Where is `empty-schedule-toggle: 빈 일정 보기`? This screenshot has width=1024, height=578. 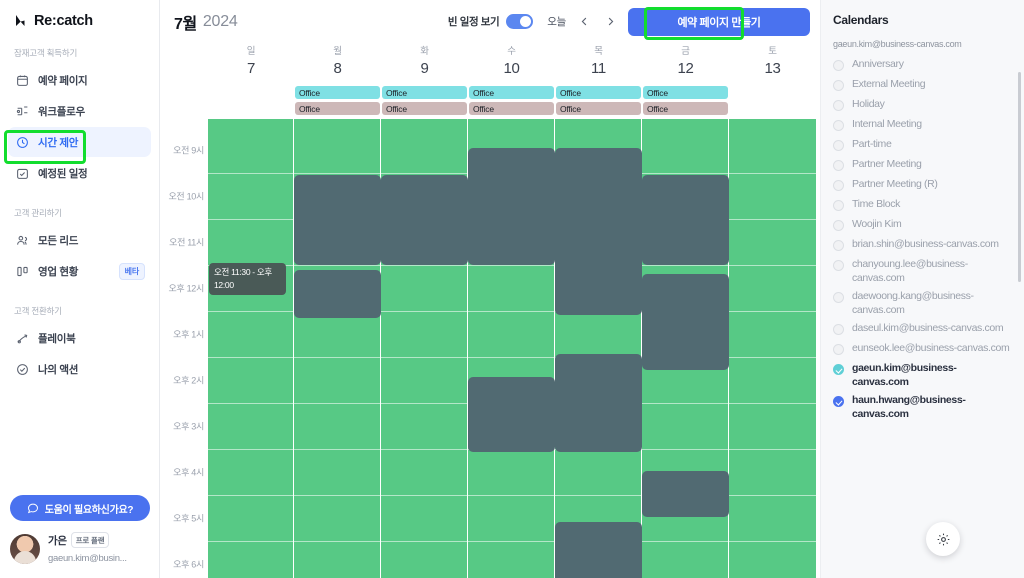 empty-schedule-toggle: 빈 일정 보기 is located at coordinates (490, 21).